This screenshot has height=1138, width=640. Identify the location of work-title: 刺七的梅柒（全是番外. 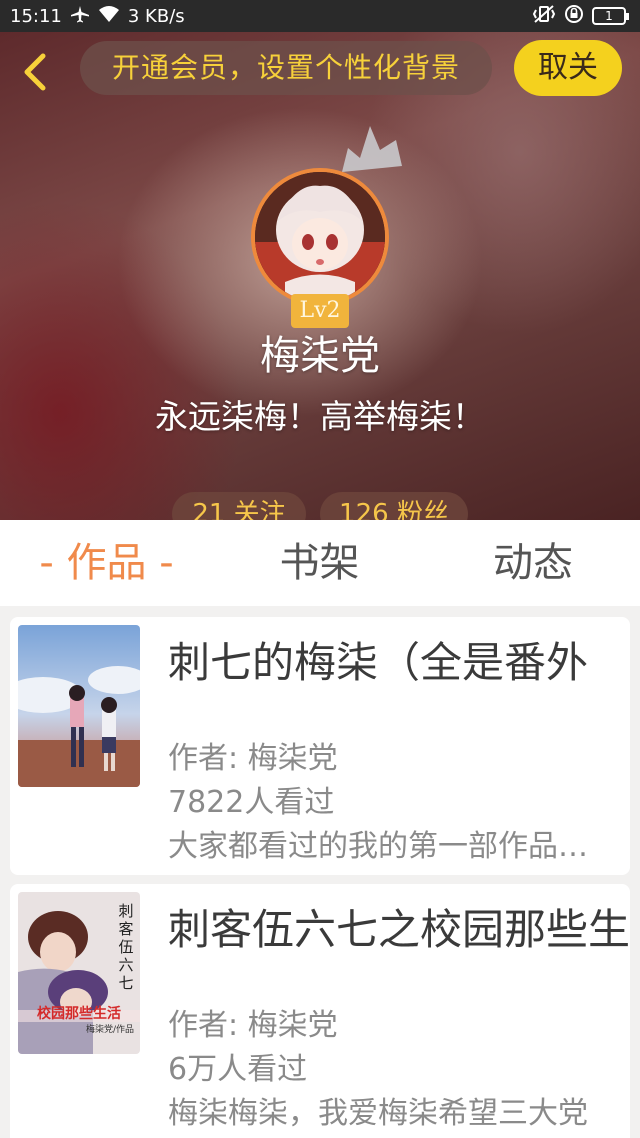
(378, 662).